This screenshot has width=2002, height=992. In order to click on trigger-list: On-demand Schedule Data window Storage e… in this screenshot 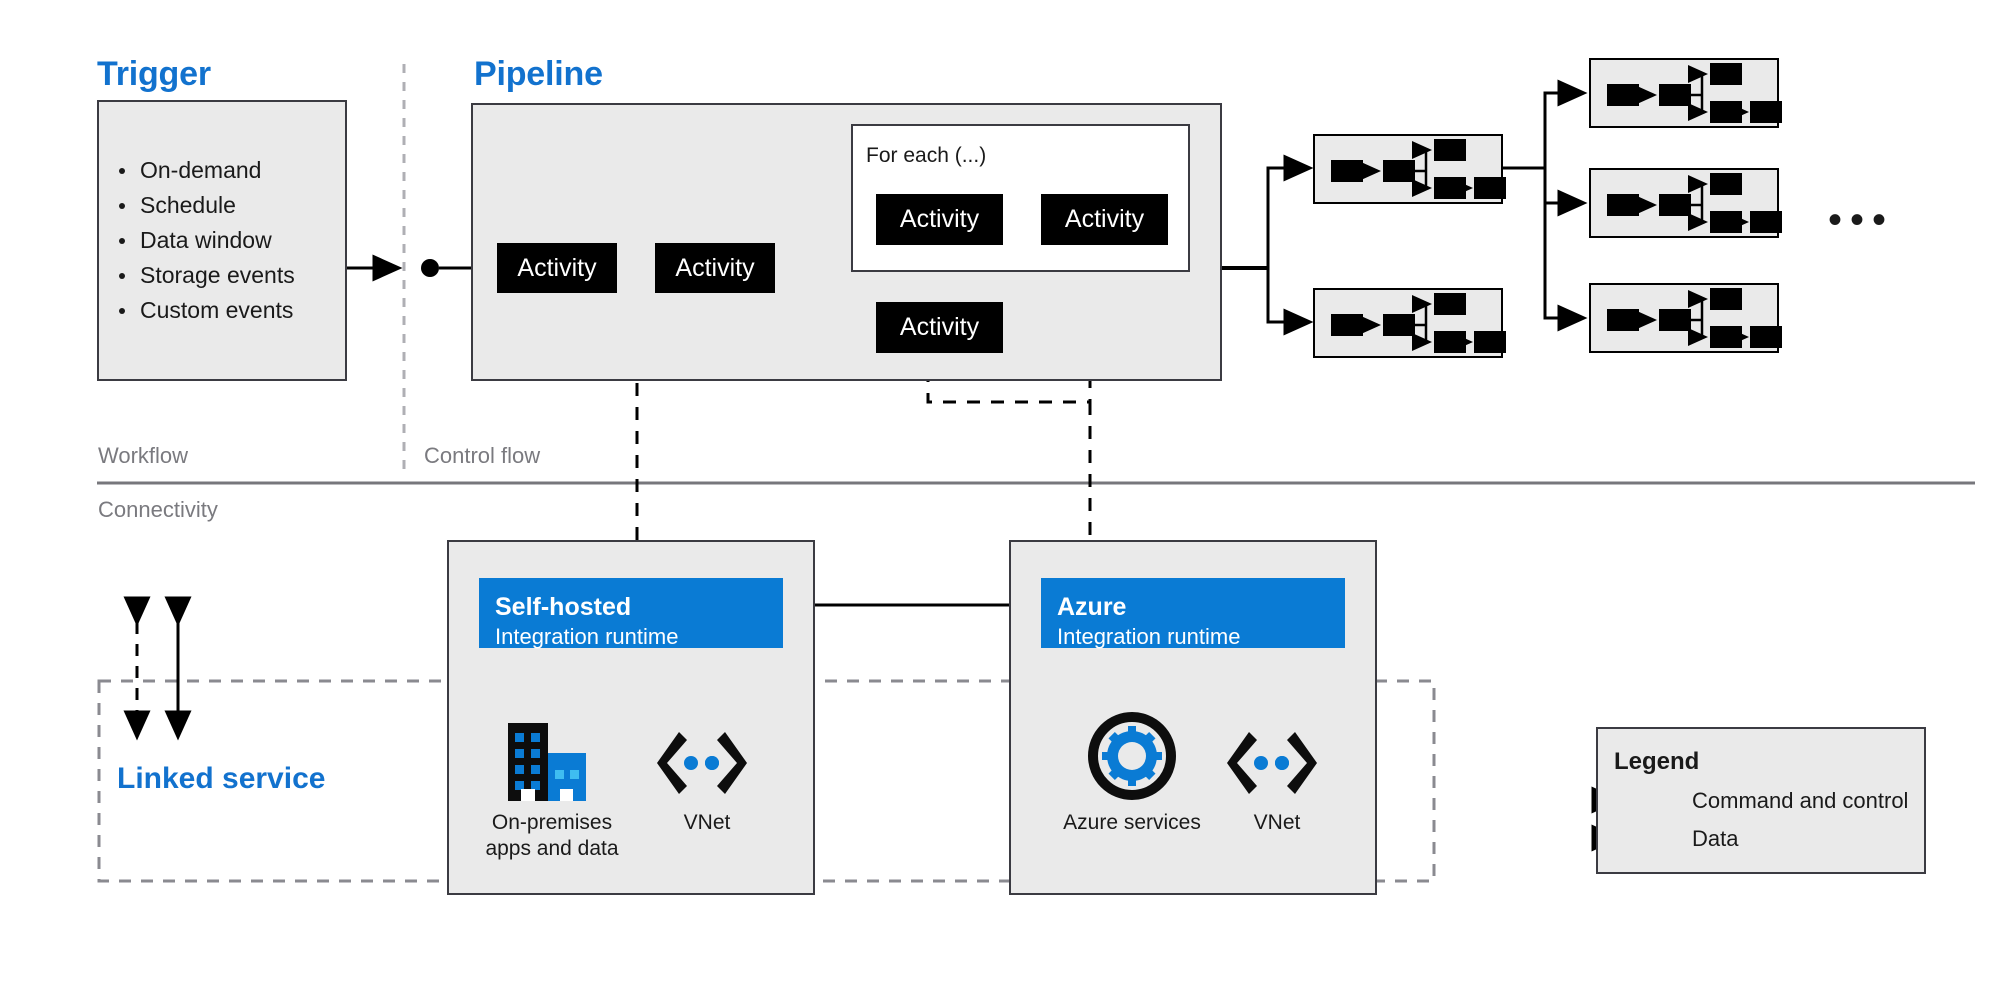, I will do `click(225, 240)`.